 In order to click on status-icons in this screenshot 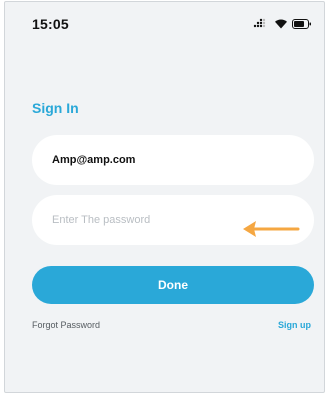, I will do `click(282, 23)`.